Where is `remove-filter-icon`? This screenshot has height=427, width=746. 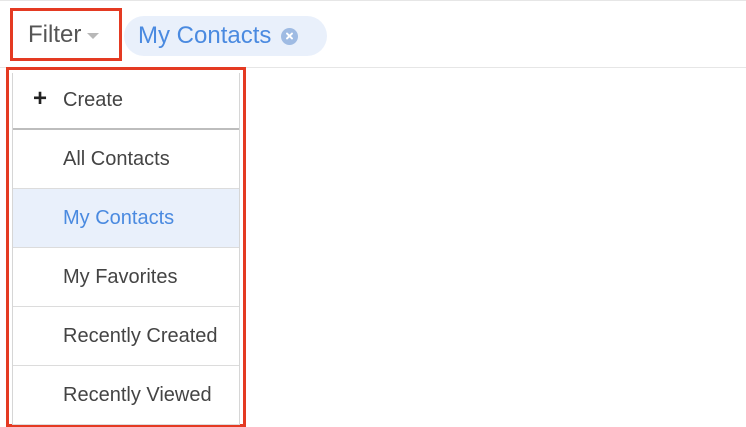
remove-filter-icon is located at coordinates (290, 36).